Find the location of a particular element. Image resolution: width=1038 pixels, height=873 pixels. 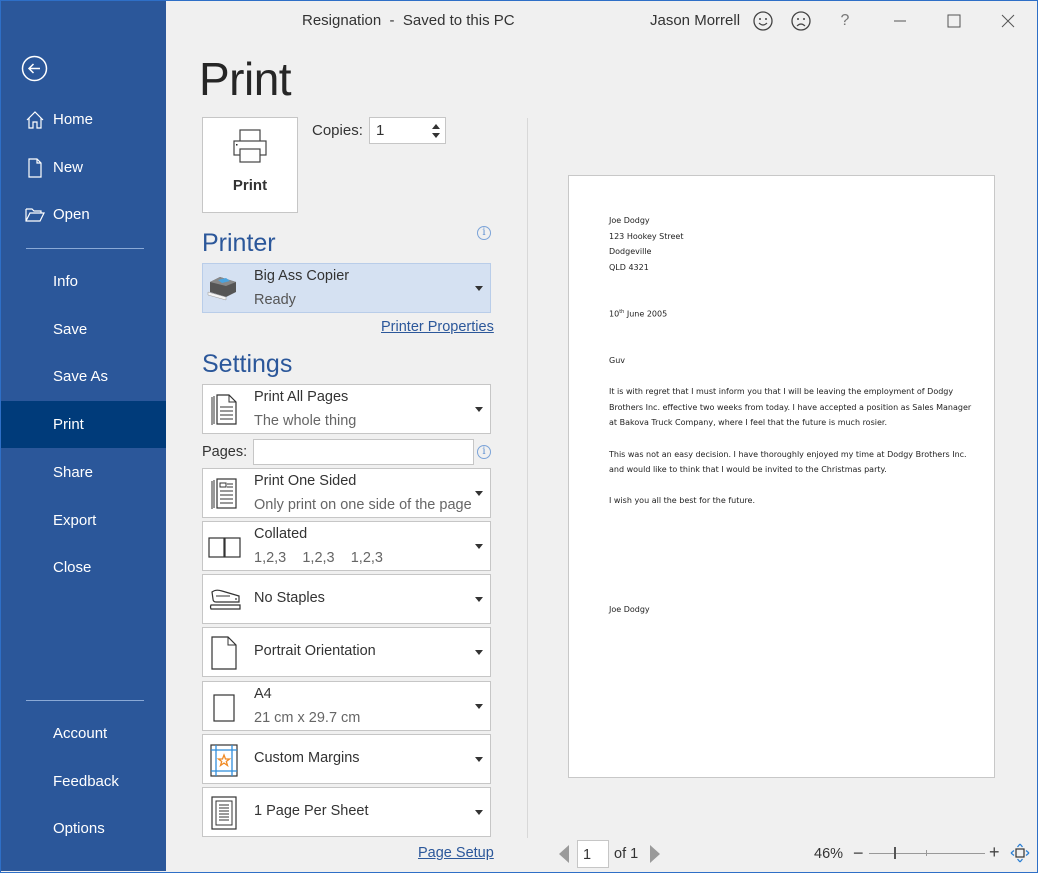

copies-value: 1 is located at coordinates (380, 130).